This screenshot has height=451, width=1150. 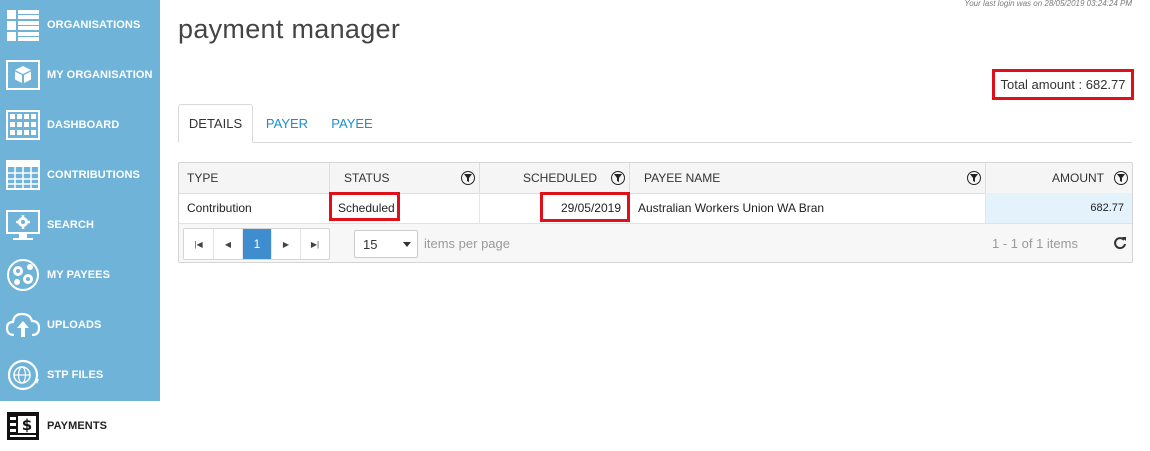 I want to click on tab-payee: PAYEE, so click(x=352, y=123).